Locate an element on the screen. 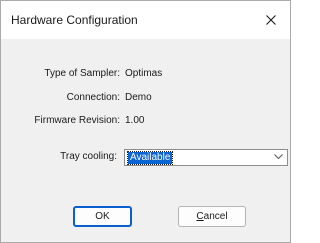 This screenshot has height=243, width=320. cancel-button: Cancel is located at coordinates (212, 216).